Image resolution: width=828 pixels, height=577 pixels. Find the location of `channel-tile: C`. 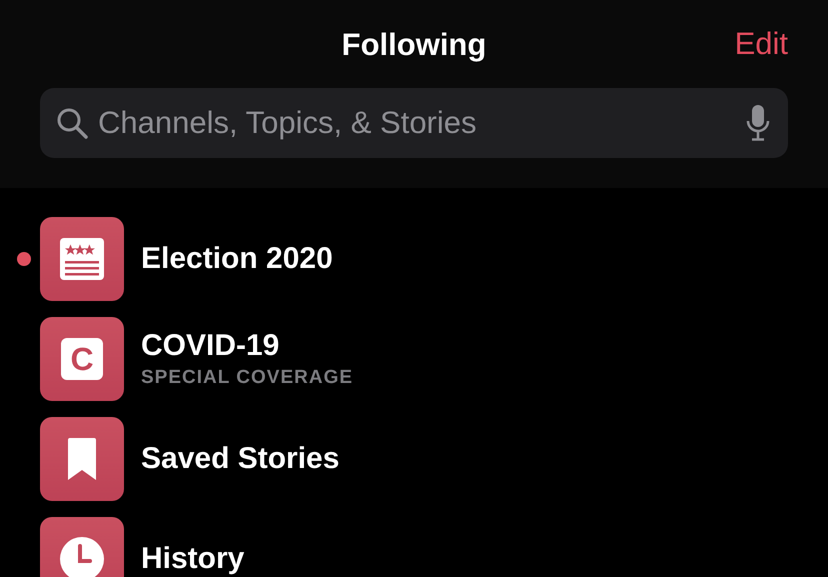

channel-tile: C is located at coordinates (82, 359).